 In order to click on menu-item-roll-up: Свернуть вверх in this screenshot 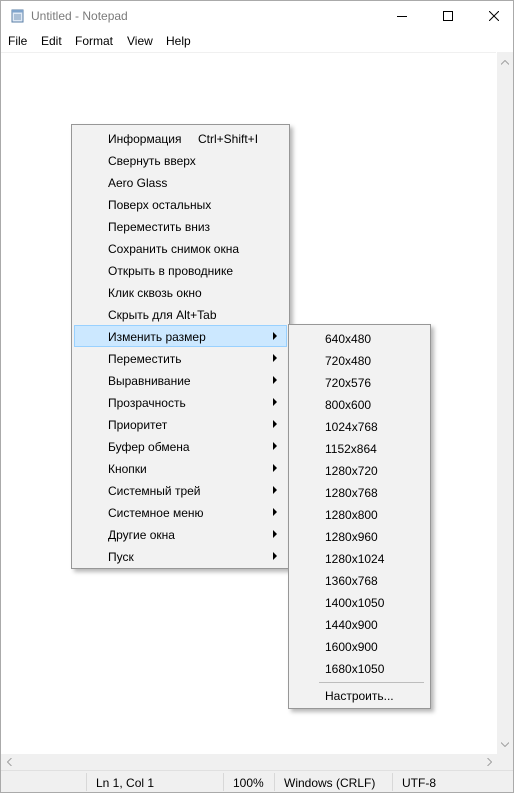, I will do `click(180, 160)`.